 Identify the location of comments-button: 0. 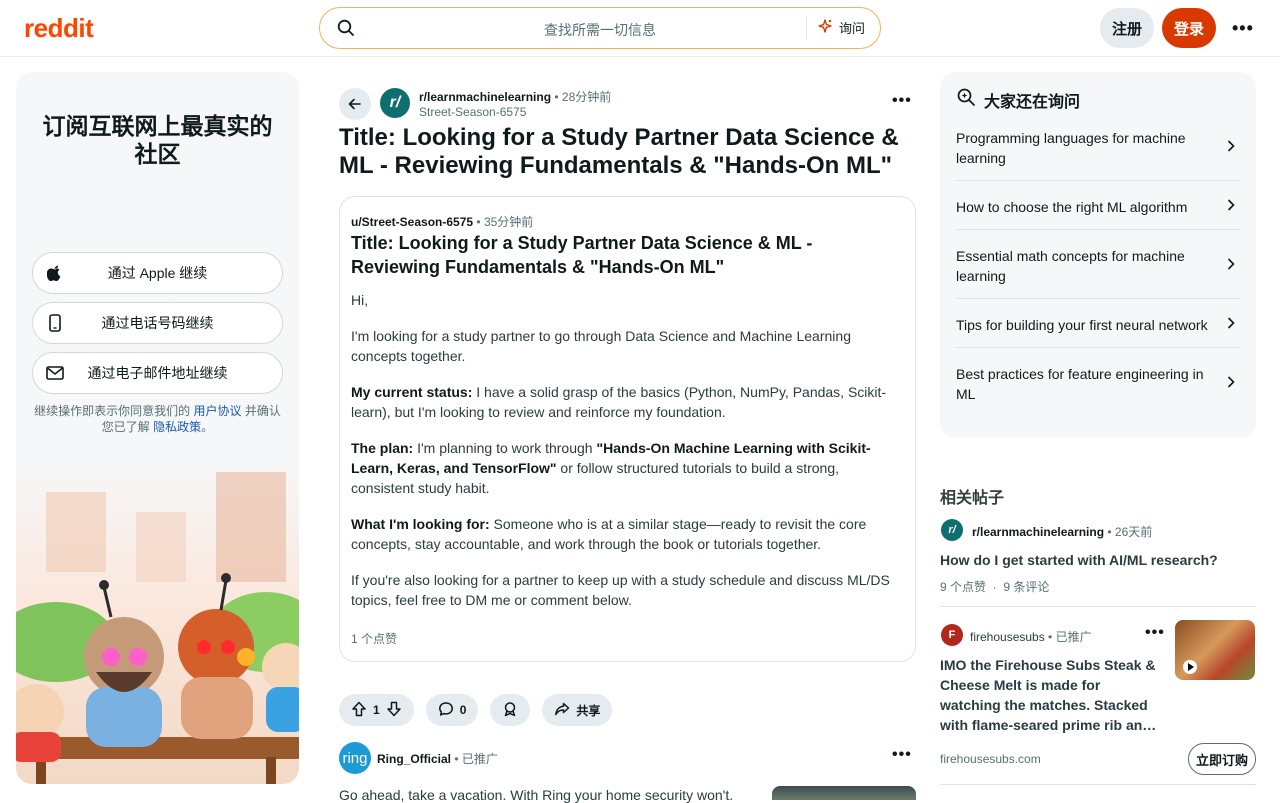
(452, 710).